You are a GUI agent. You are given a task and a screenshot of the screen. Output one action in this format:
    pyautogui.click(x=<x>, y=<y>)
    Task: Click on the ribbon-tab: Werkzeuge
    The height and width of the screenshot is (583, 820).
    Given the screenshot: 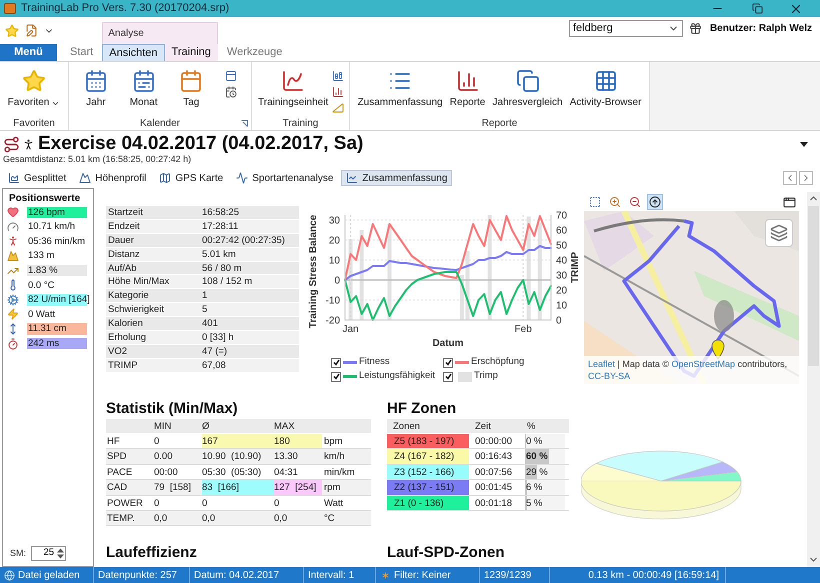 What is the action you would take?
    pyautogui.click(x=255, y=52)
    